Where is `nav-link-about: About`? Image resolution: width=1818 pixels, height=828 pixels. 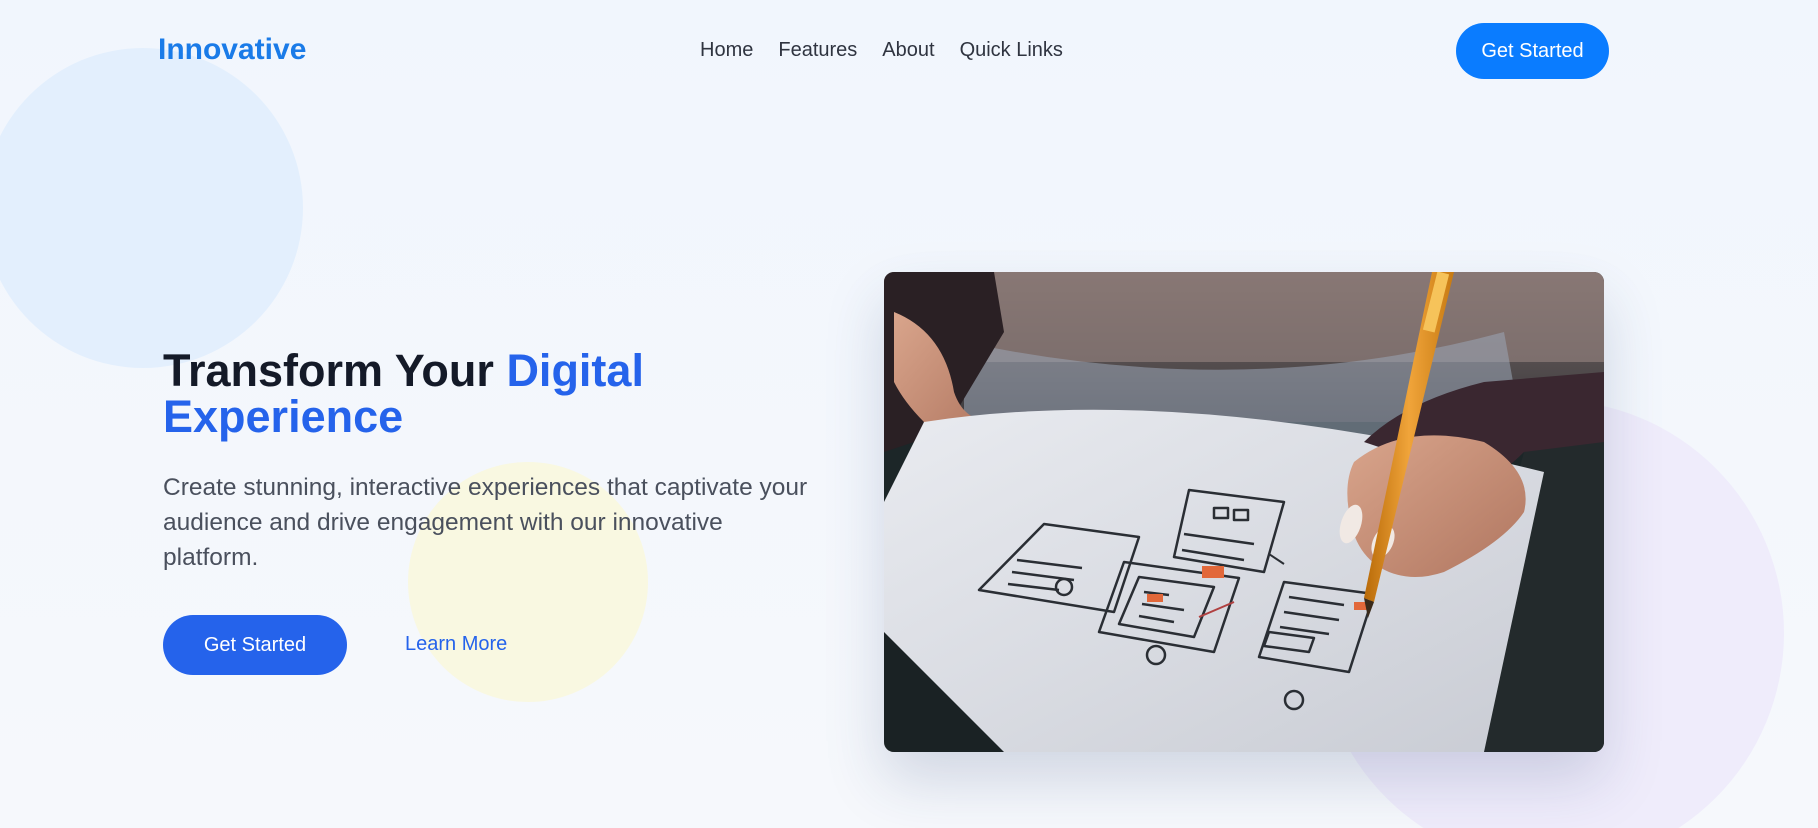
nav-link-about: About is located at coordinates (908, 50).